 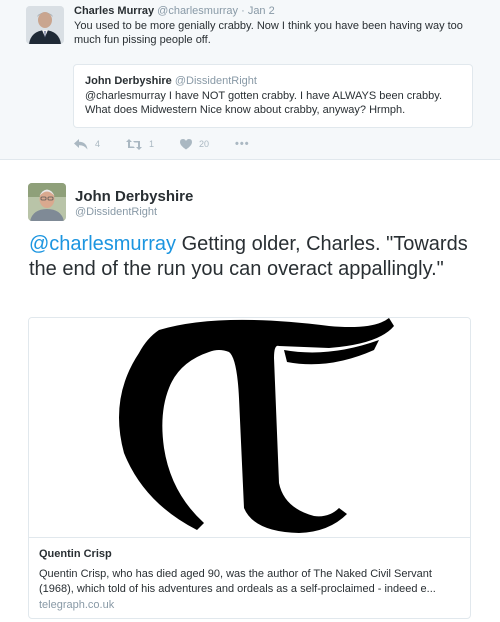 What do you see at coordinates (102, 244) in the screenshot?
I see `mention-link: @charlesmurray` at bounding box center [102, 244].